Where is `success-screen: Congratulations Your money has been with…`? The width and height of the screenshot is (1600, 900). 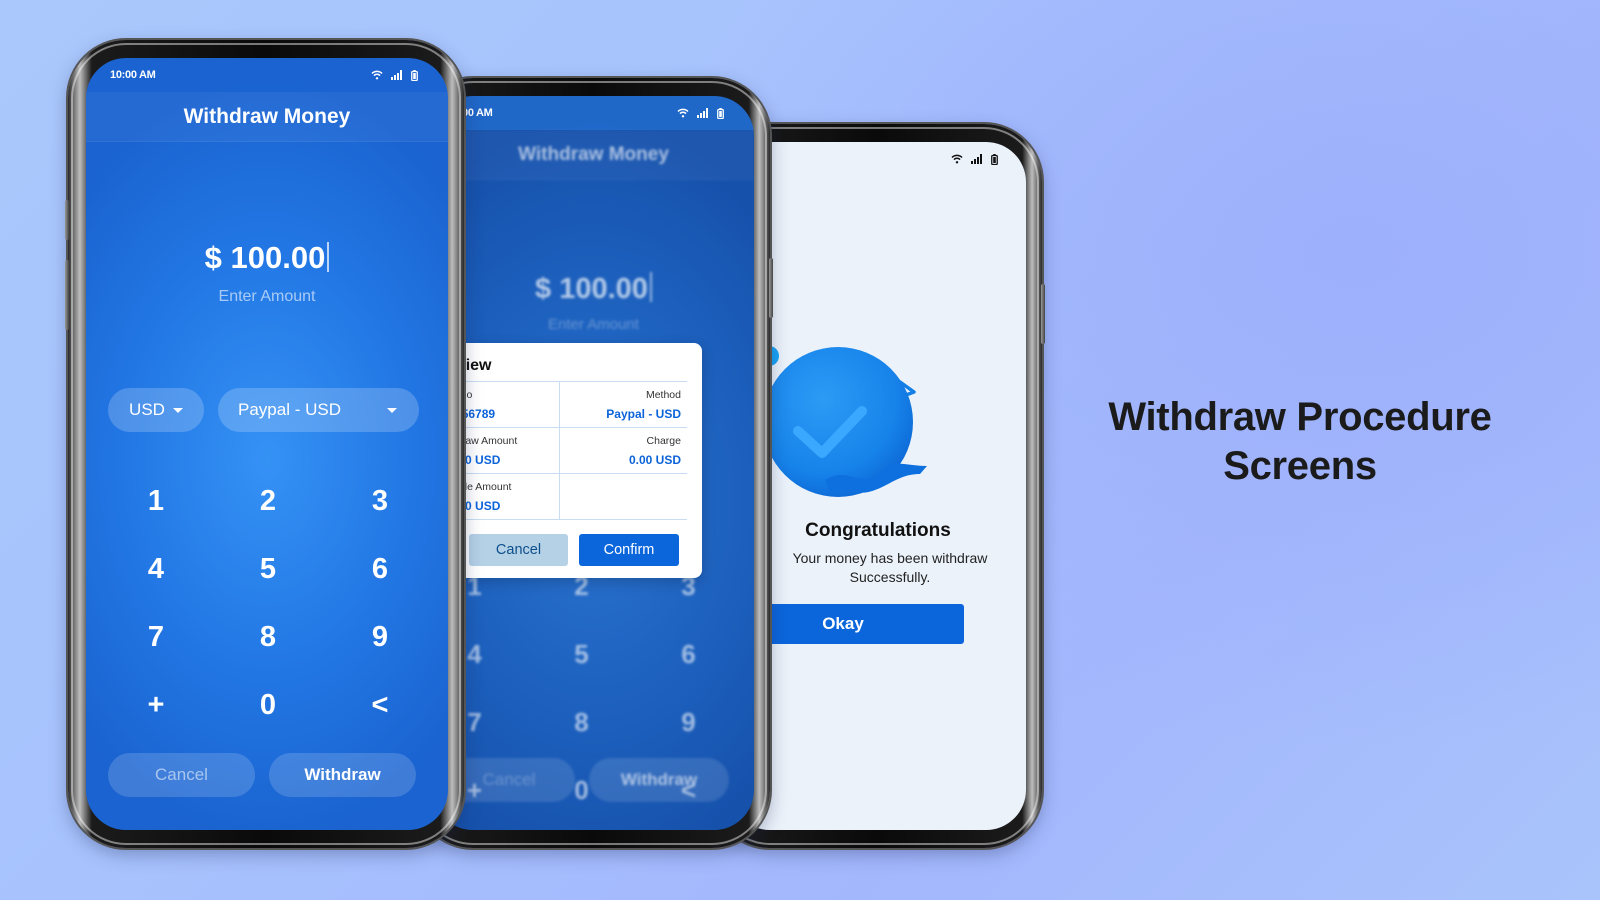
success-screen: Congratulations Your money has been with… is located at coordinates (878, 486).